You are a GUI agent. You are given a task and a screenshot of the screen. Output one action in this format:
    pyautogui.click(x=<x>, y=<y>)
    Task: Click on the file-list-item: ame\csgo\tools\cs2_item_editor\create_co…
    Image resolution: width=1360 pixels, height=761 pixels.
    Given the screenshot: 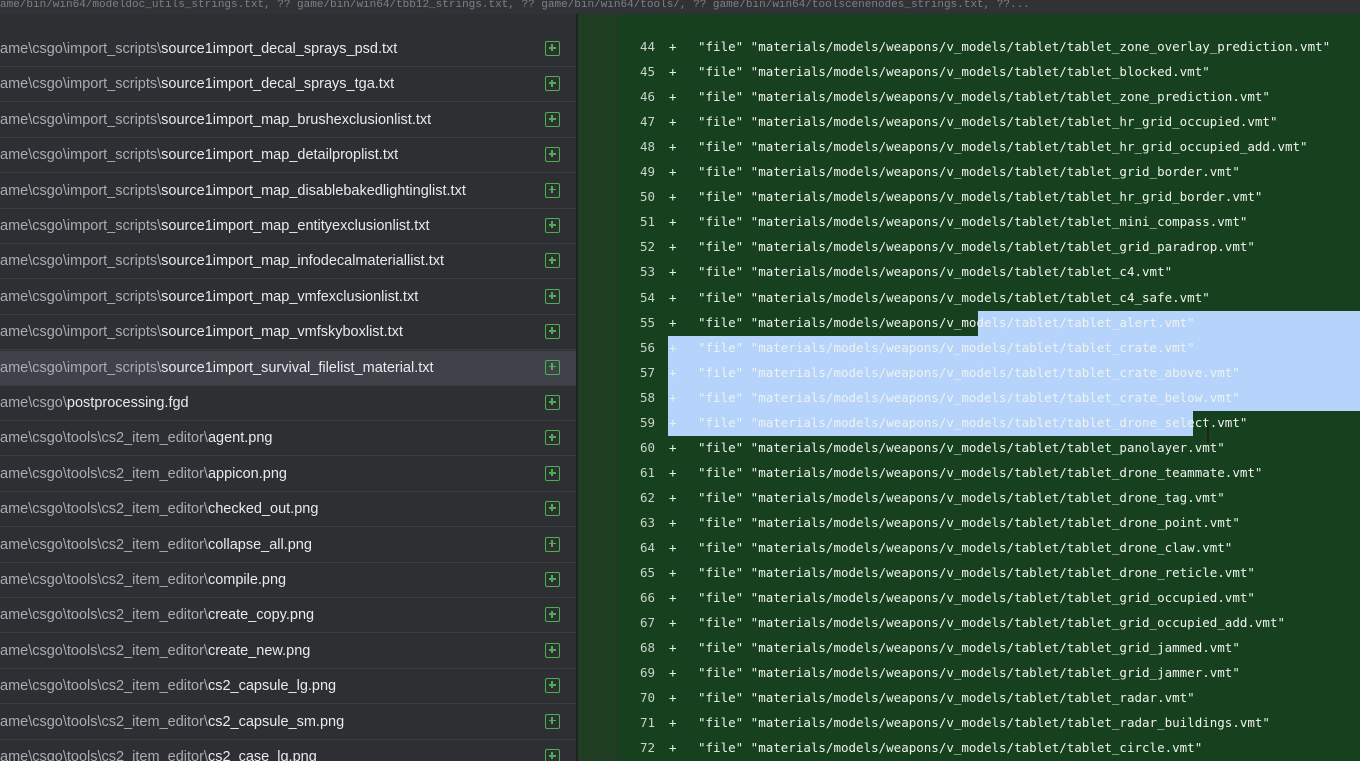 What is the action you would take?
    pyautogui.click(x=288, y=616)
    